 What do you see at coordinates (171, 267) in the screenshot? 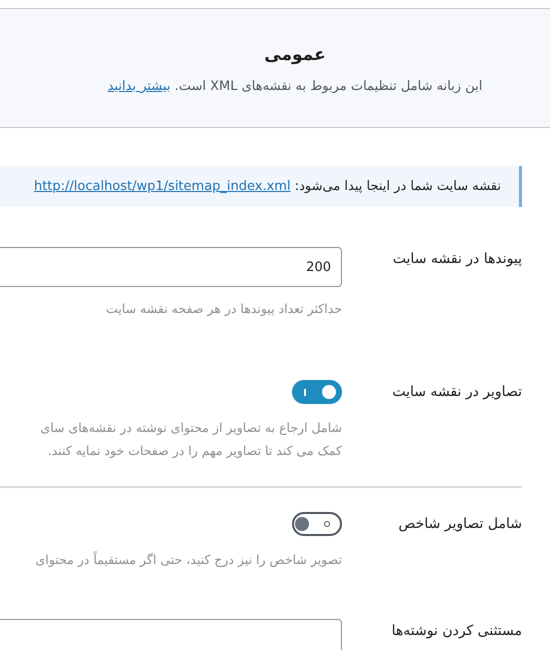
I see `input-field: 200` at bounding box center [171, 267].